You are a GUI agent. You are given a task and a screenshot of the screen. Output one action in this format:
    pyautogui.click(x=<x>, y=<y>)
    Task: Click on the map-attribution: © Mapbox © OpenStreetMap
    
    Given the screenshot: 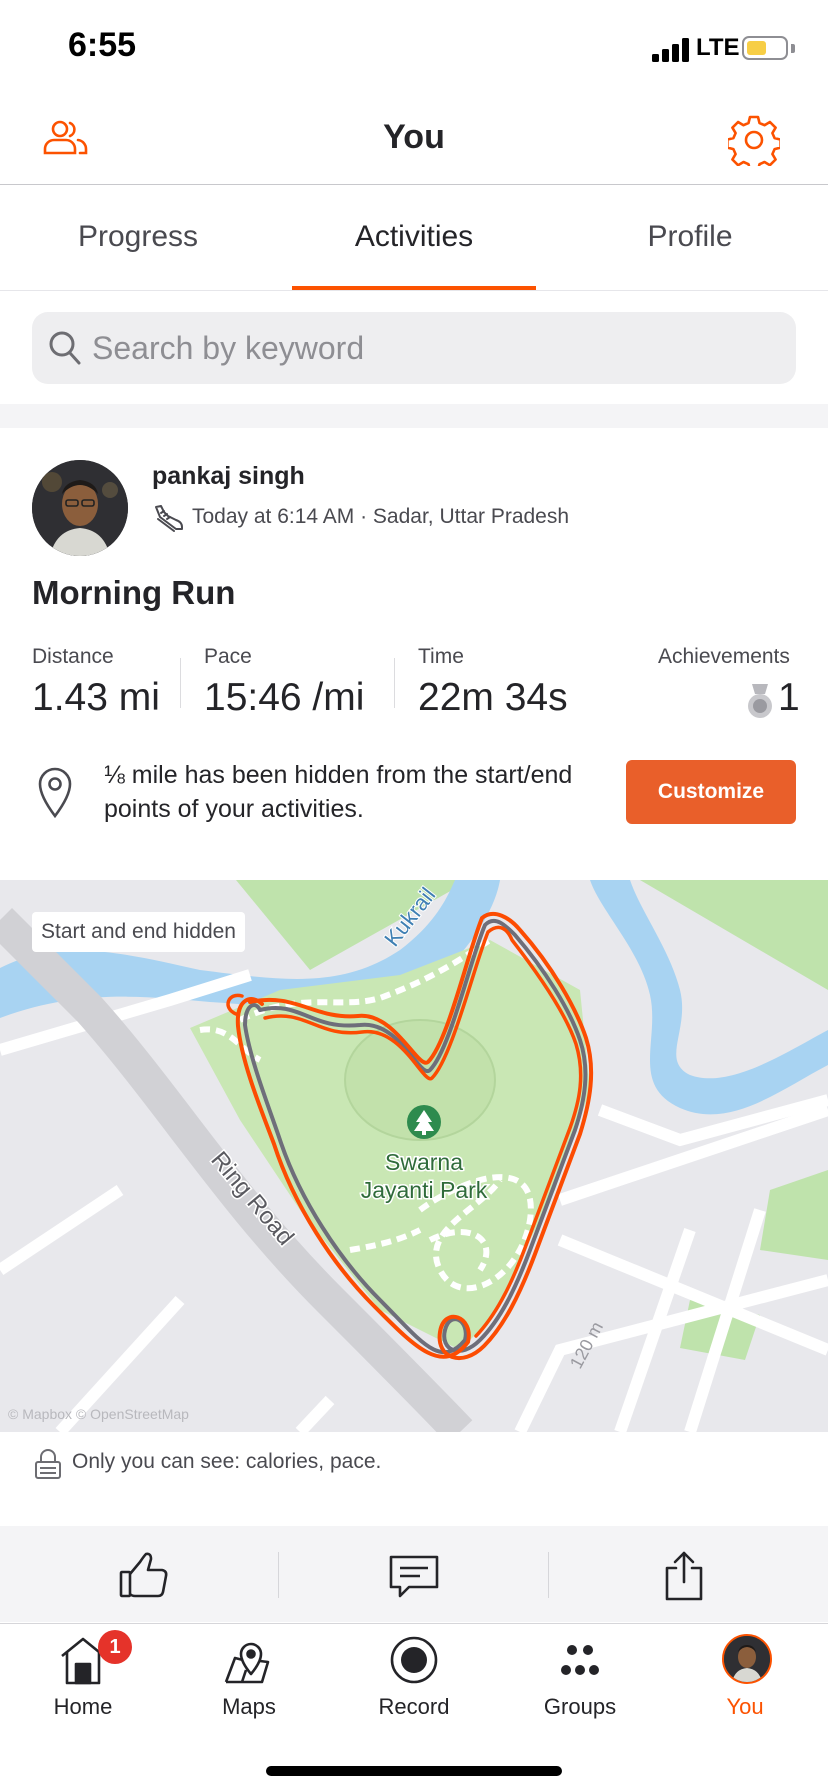 What is the action you would take?
    pyautogui.click(x=98, y=1414)
    